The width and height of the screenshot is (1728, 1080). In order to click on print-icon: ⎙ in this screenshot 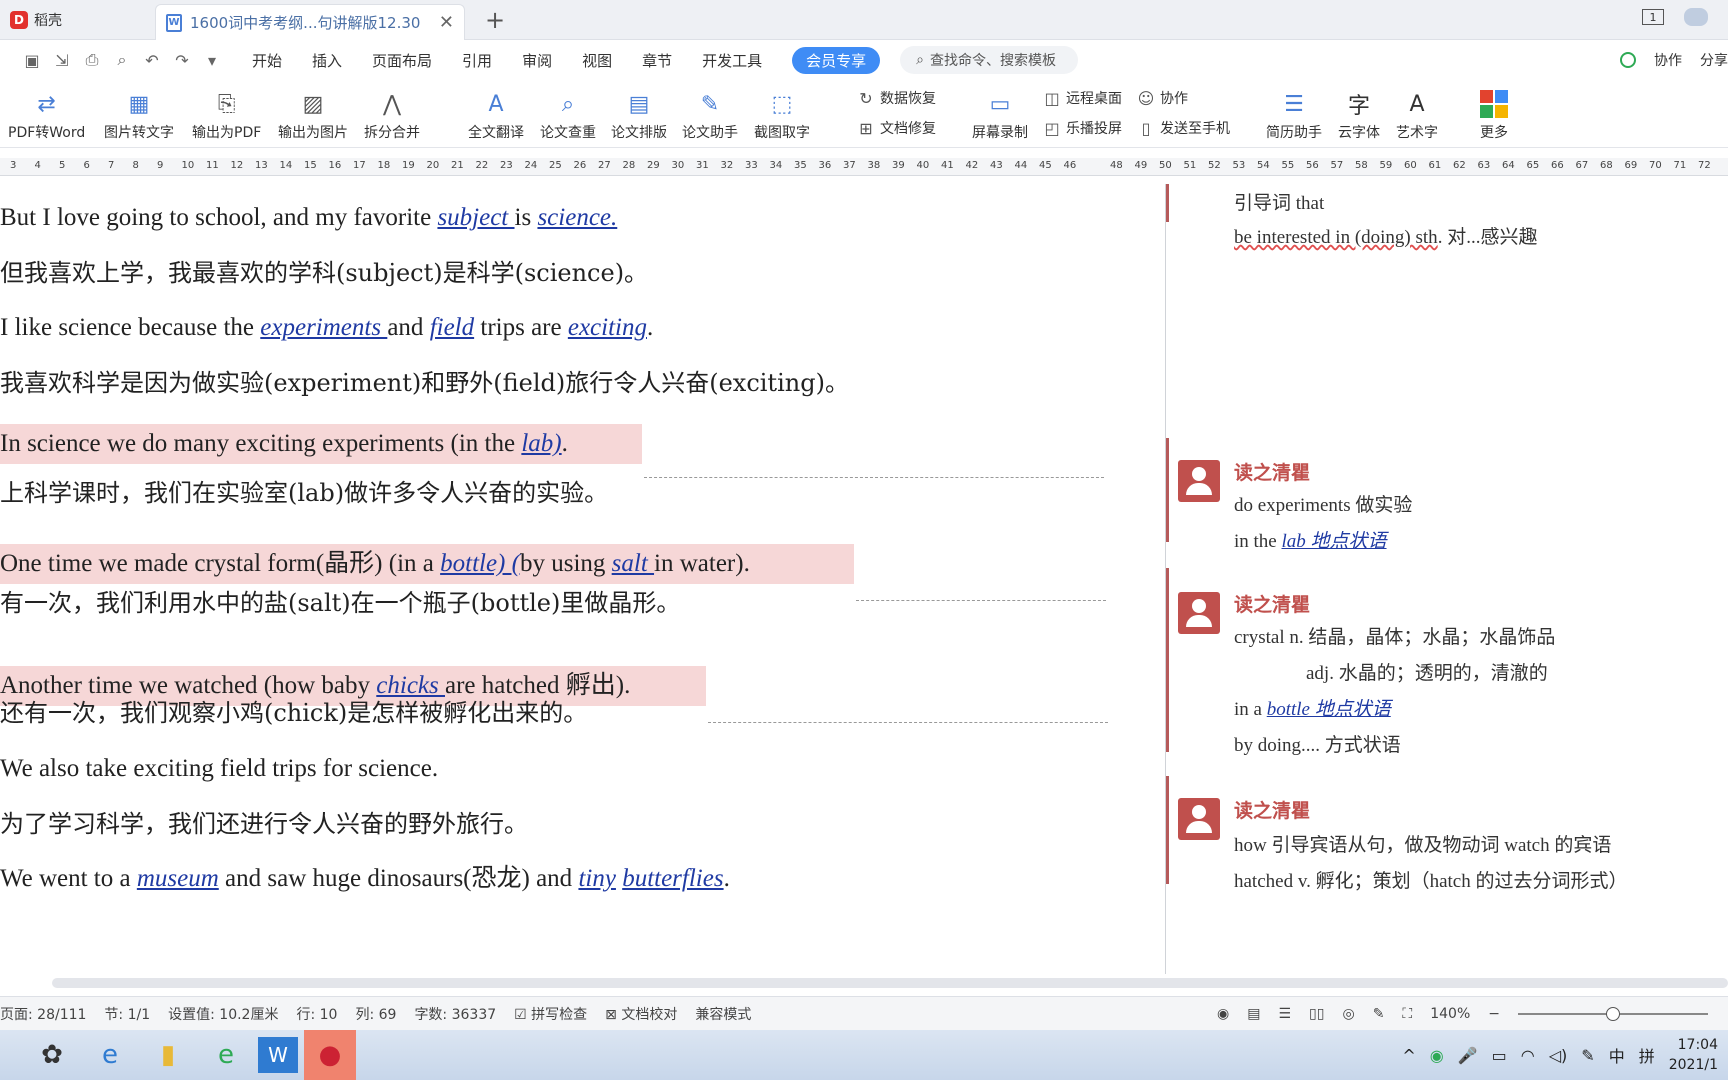, I will do `click(92, 60)`.